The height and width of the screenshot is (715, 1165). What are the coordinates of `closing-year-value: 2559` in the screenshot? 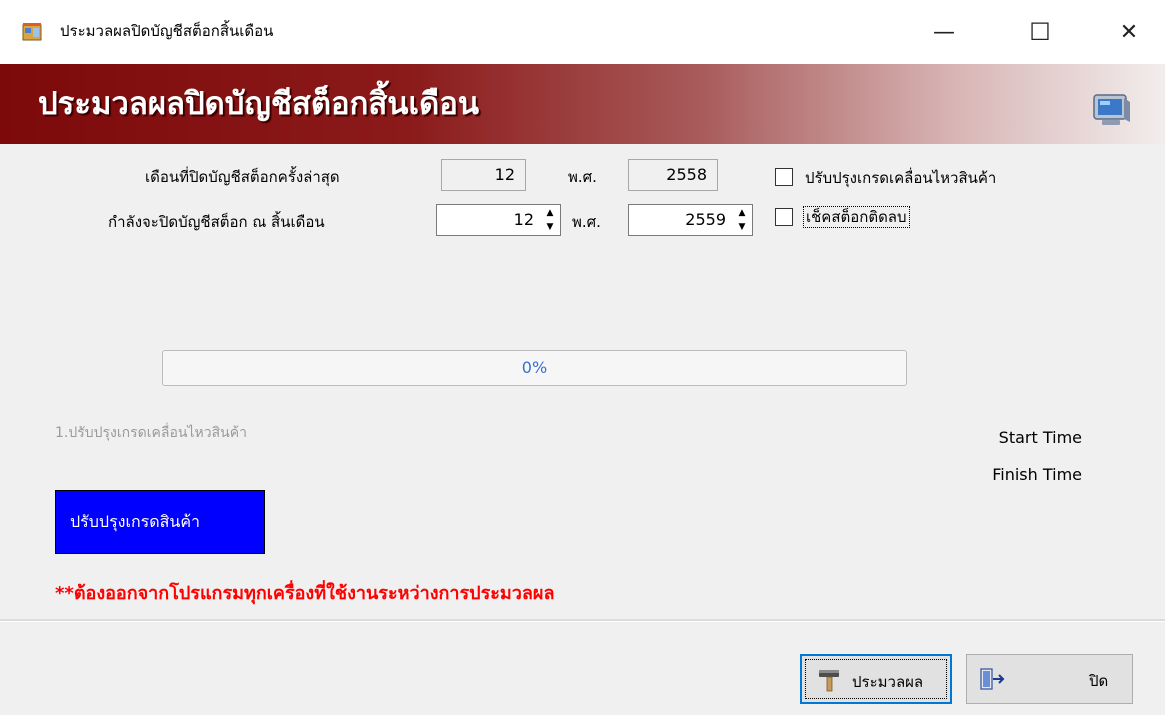 It's located at (705, 219).